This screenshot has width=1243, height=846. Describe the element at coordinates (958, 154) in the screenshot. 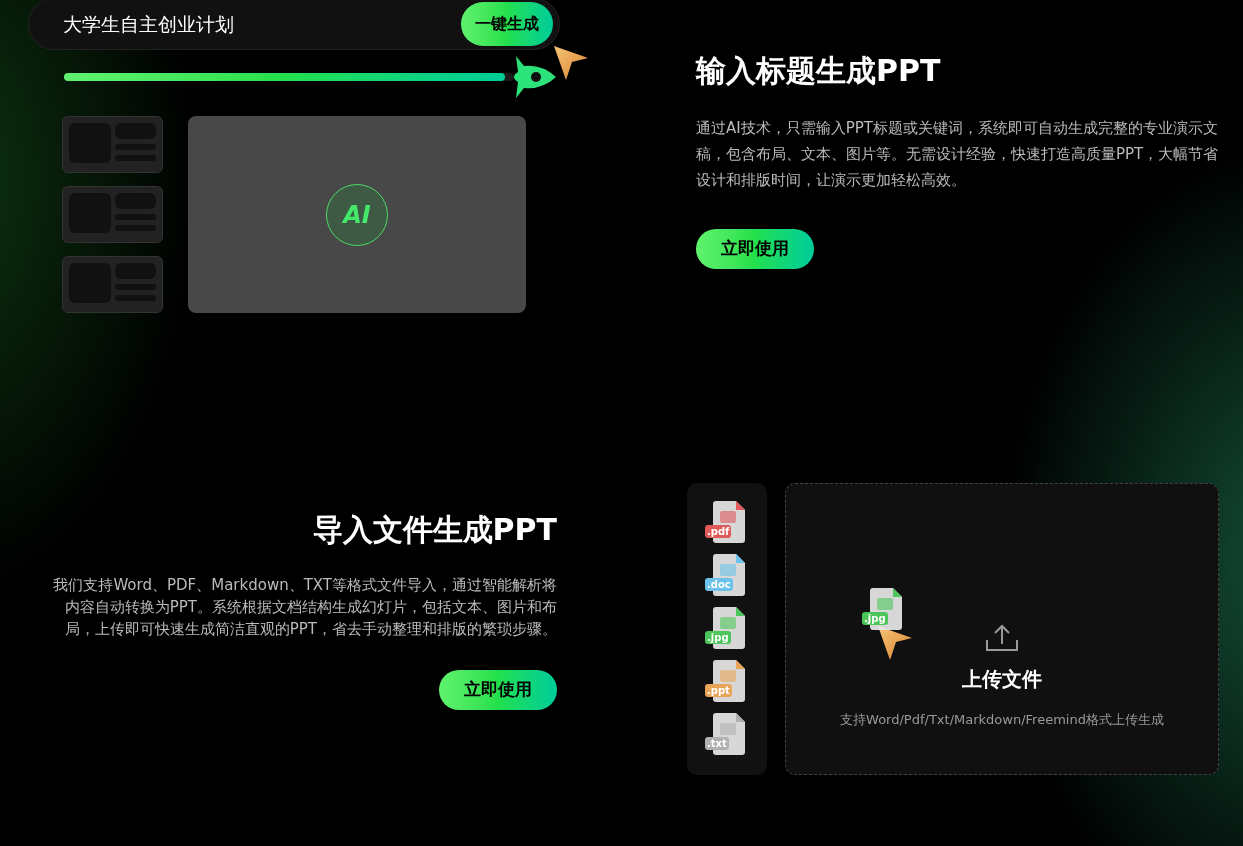

I see `section-description: 通过AI技术，只需输入PPT标题或关键词，系统即可自动生成完整的专业演示文稿，包含布局、文本、图片等。无需设计经验，快速打造高质量PPT，大幅节省设计和排版时间，让演示更加轻松高效。` at that location.